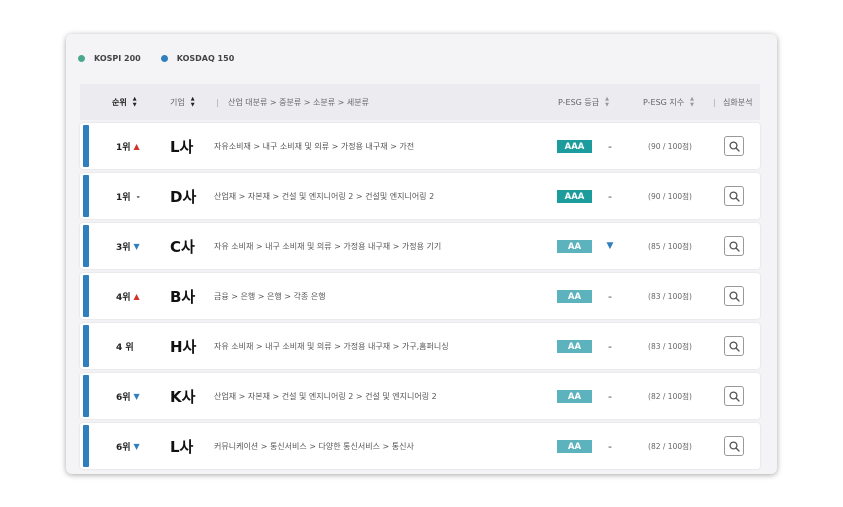  Describe the element at coordinates (177, 102) in the screenshot. I see `column-company-label: 기업` at that location.